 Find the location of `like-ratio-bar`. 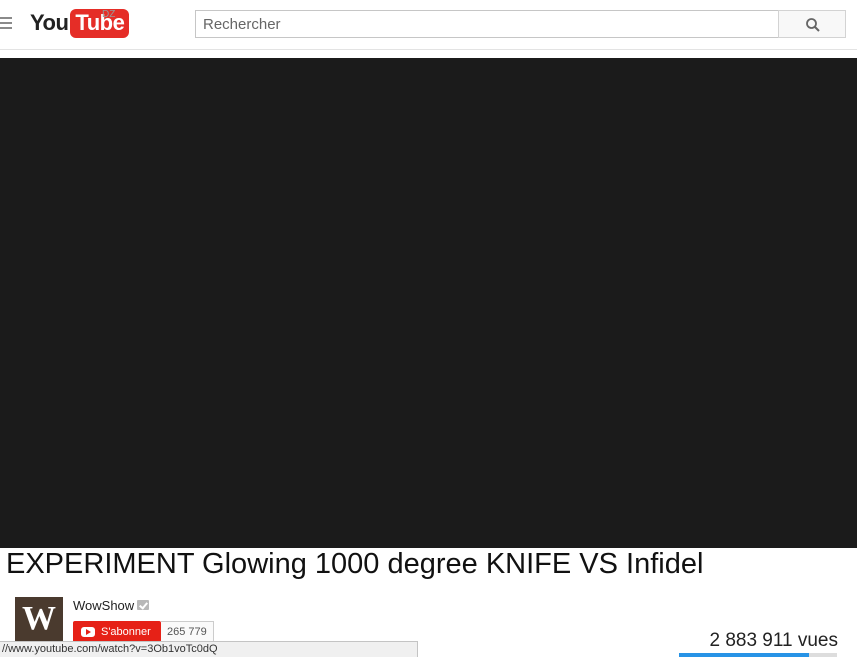

like-ratio-bar is located at coordinates (758, 655).